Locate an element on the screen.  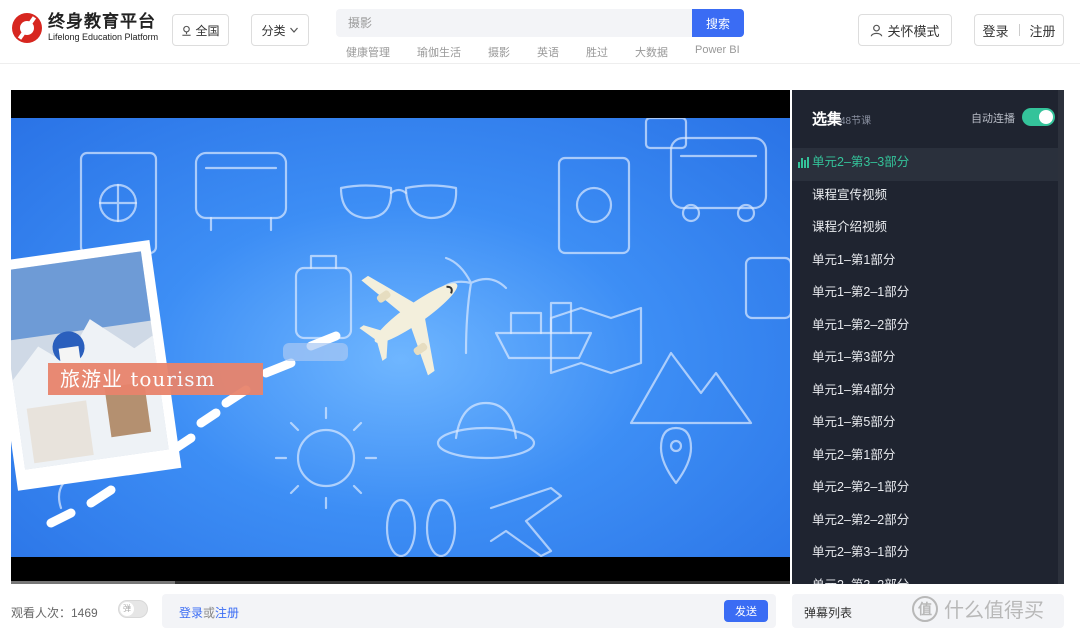
comment-login-prompt: 登录或注册 is located at coordinates (209, 612).